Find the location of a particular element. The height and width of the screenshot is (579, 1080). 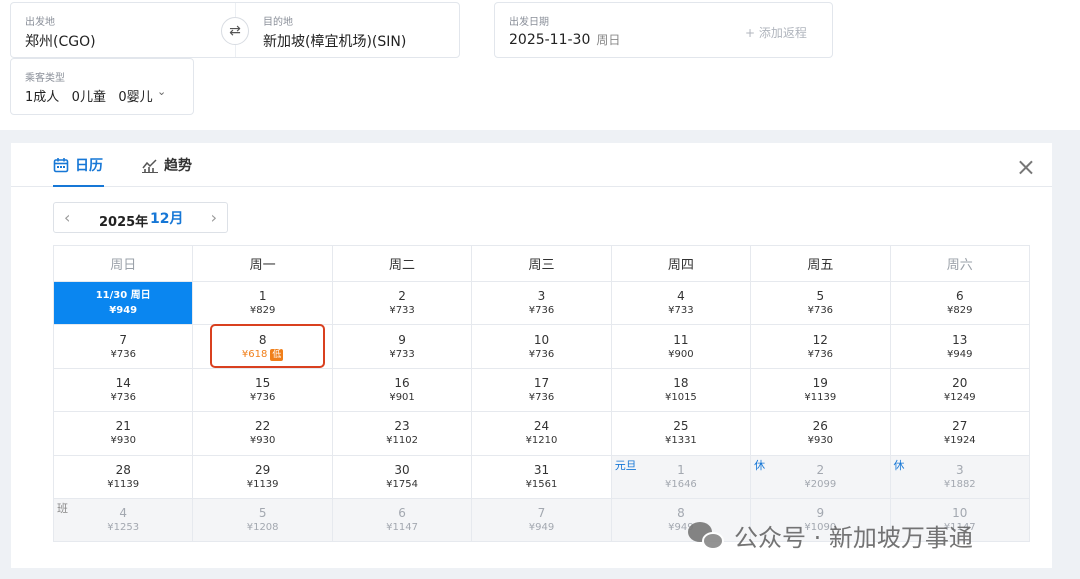

day-price: ¥949 is located at coordinates (541, 528).